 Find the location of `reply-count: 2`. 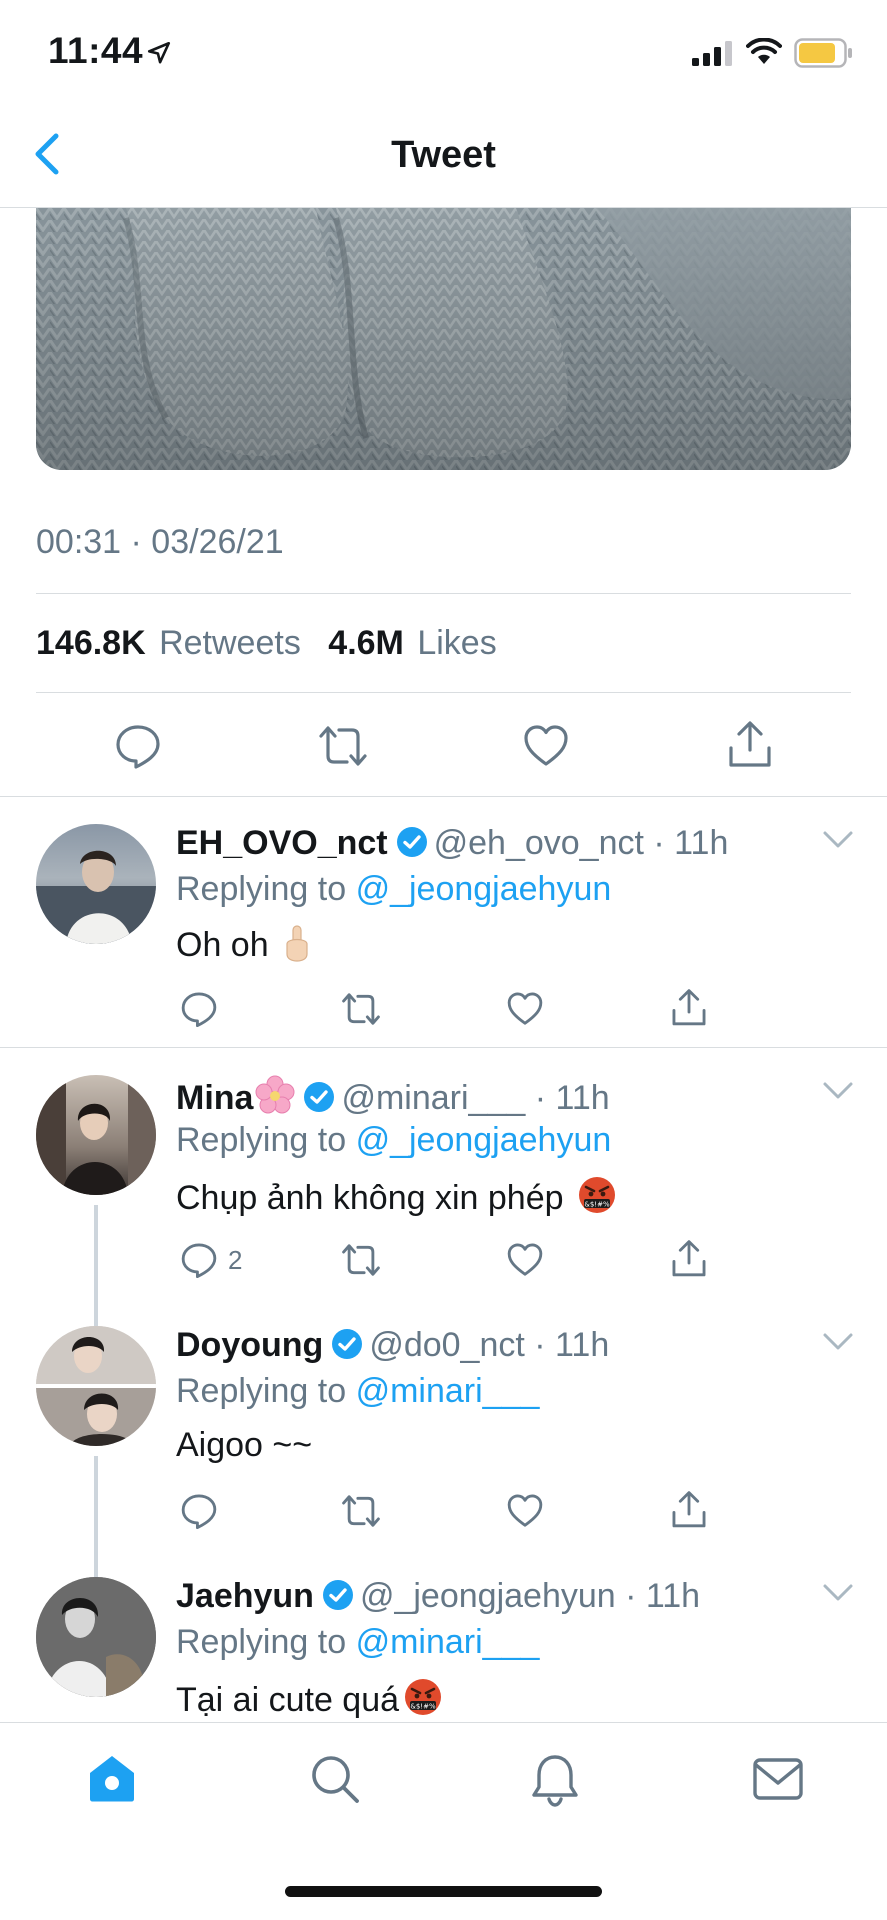

reply-count: 2 is located at coordinates (235, 1260).